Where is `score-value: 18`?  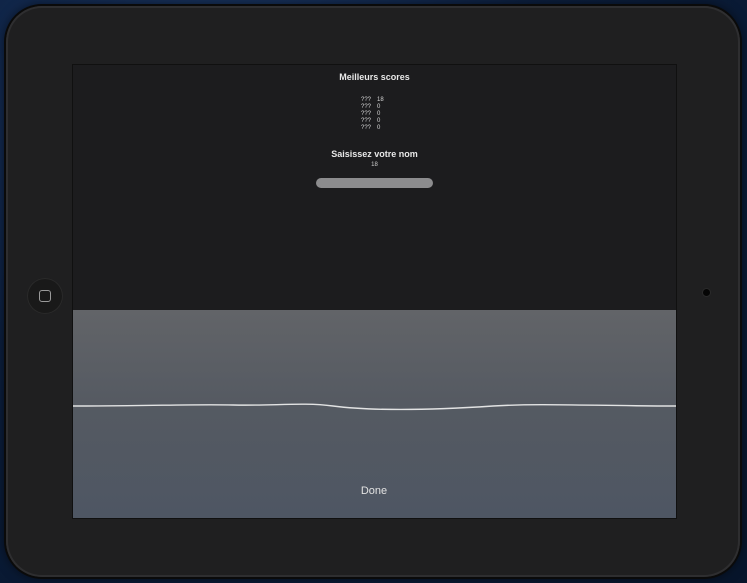
score-value: 18 is located at coordinates (380, 100).